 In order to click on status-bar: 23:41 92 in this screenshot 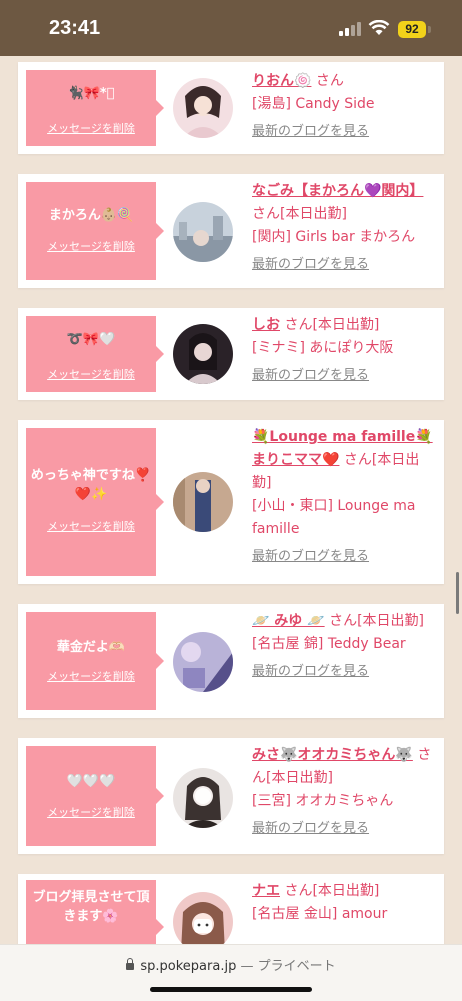, I will do `click(231, 28)`.